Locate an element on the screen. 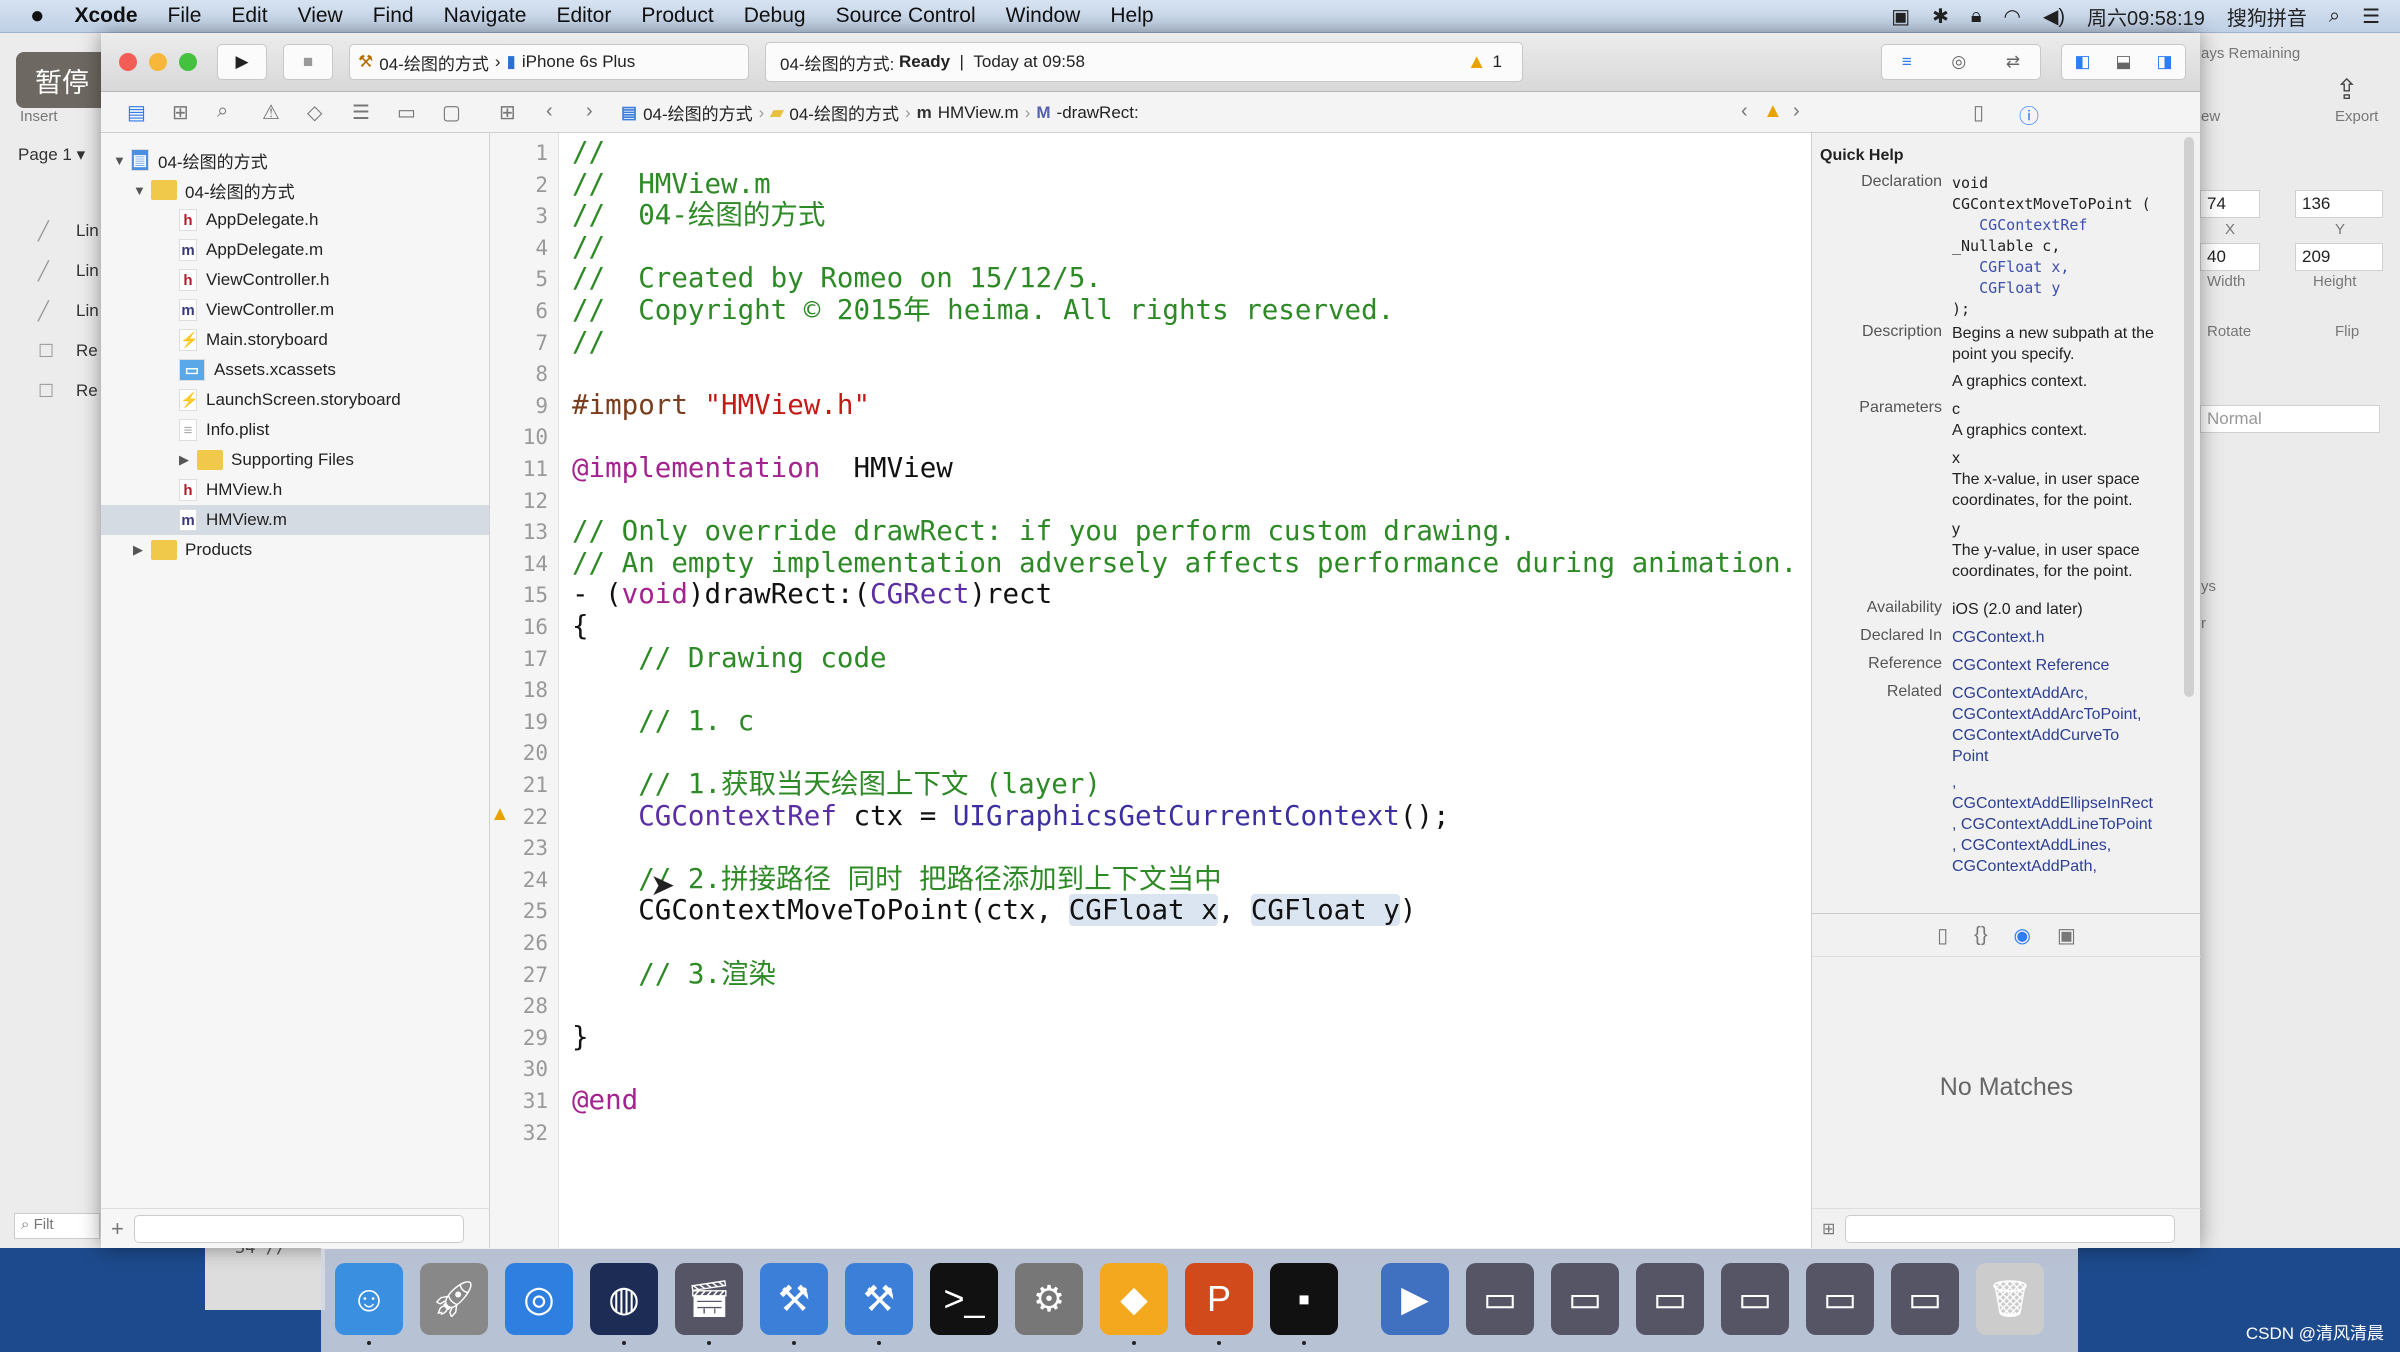 The image size is (2400, 1352). zoom-button is located at coordinates (188, 62).